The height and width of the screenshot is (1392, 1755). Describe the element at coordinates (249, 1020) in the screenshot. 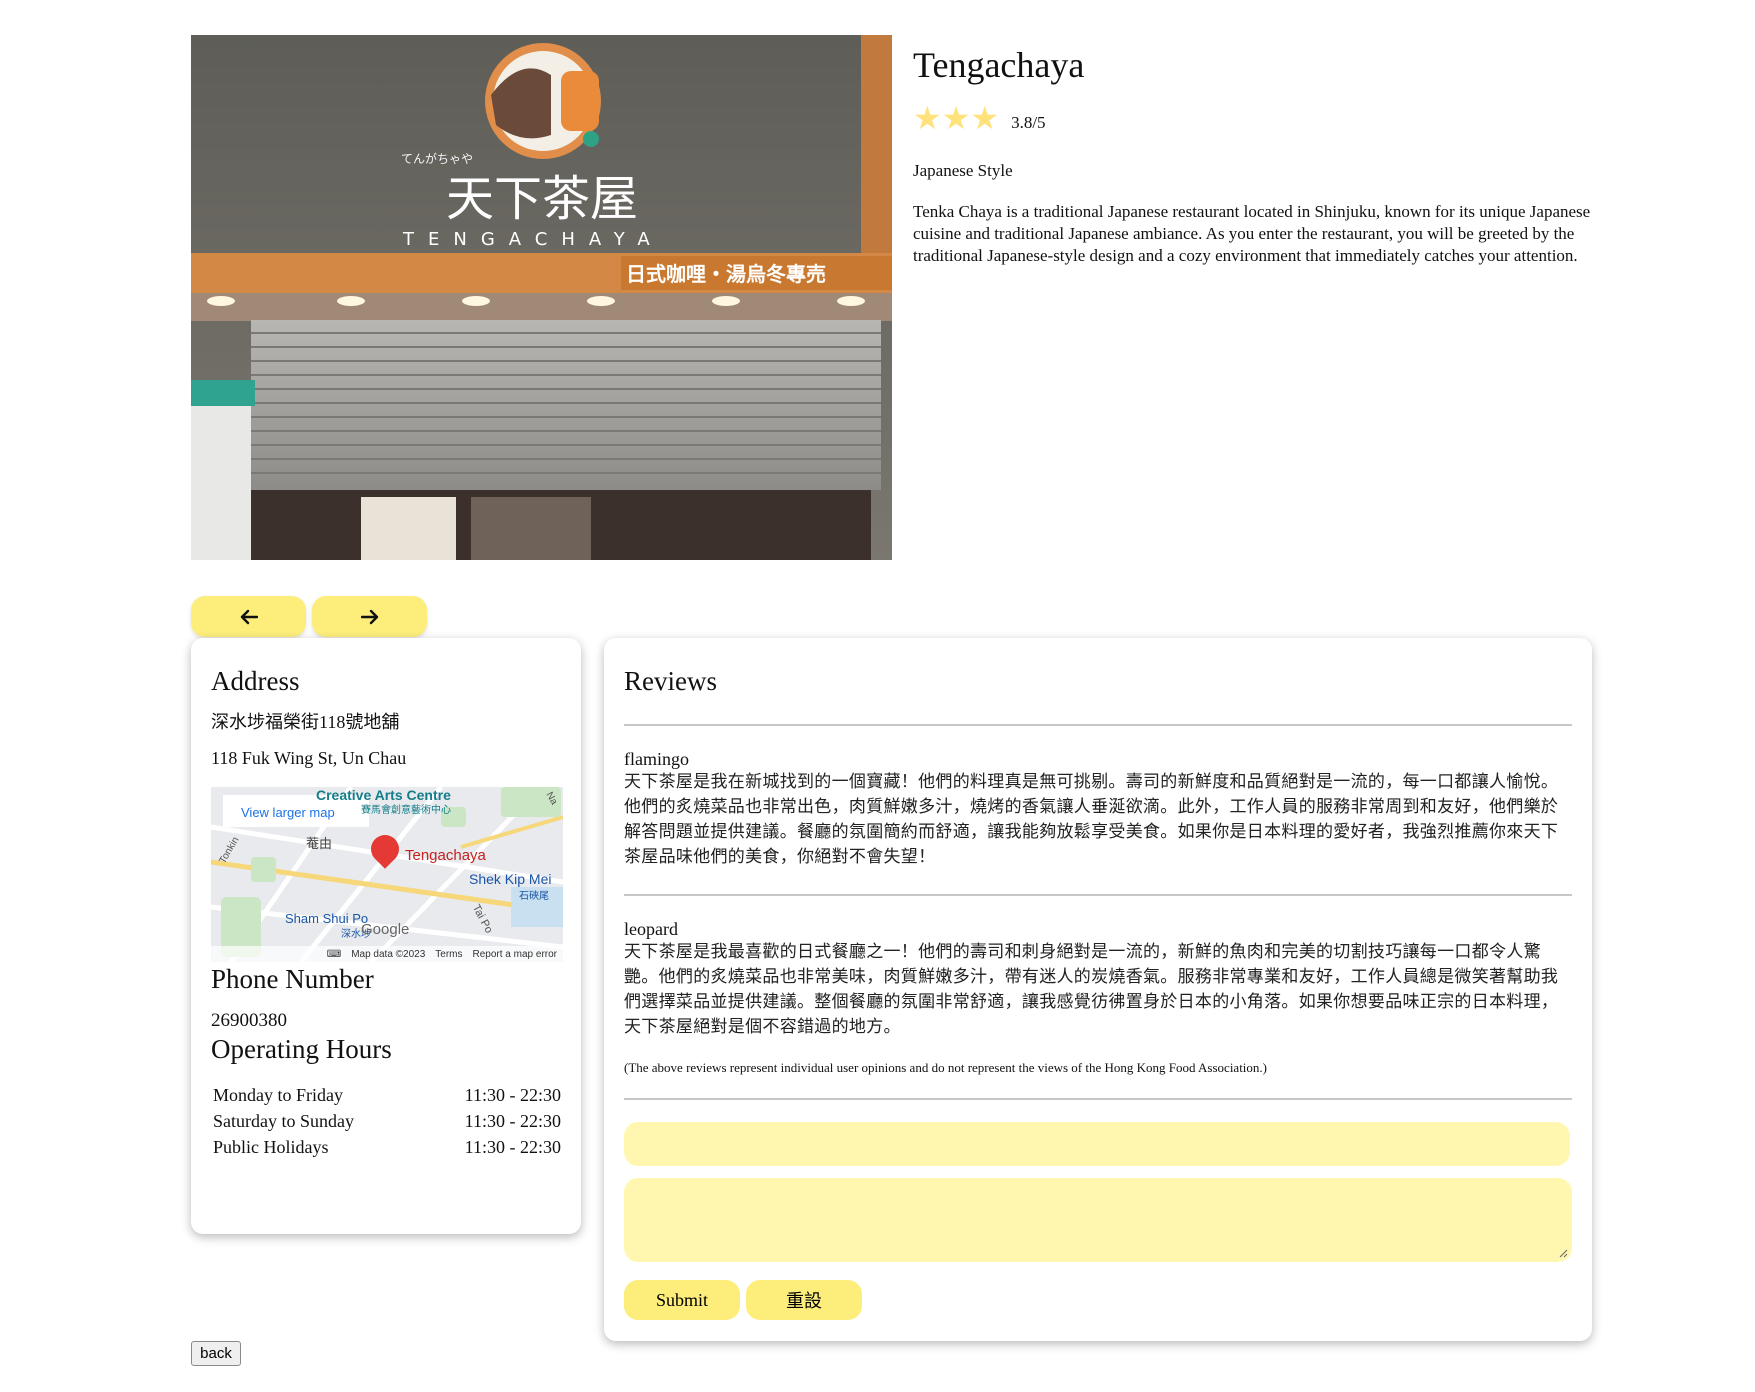

I see `phone-number: 26900380` at that location.